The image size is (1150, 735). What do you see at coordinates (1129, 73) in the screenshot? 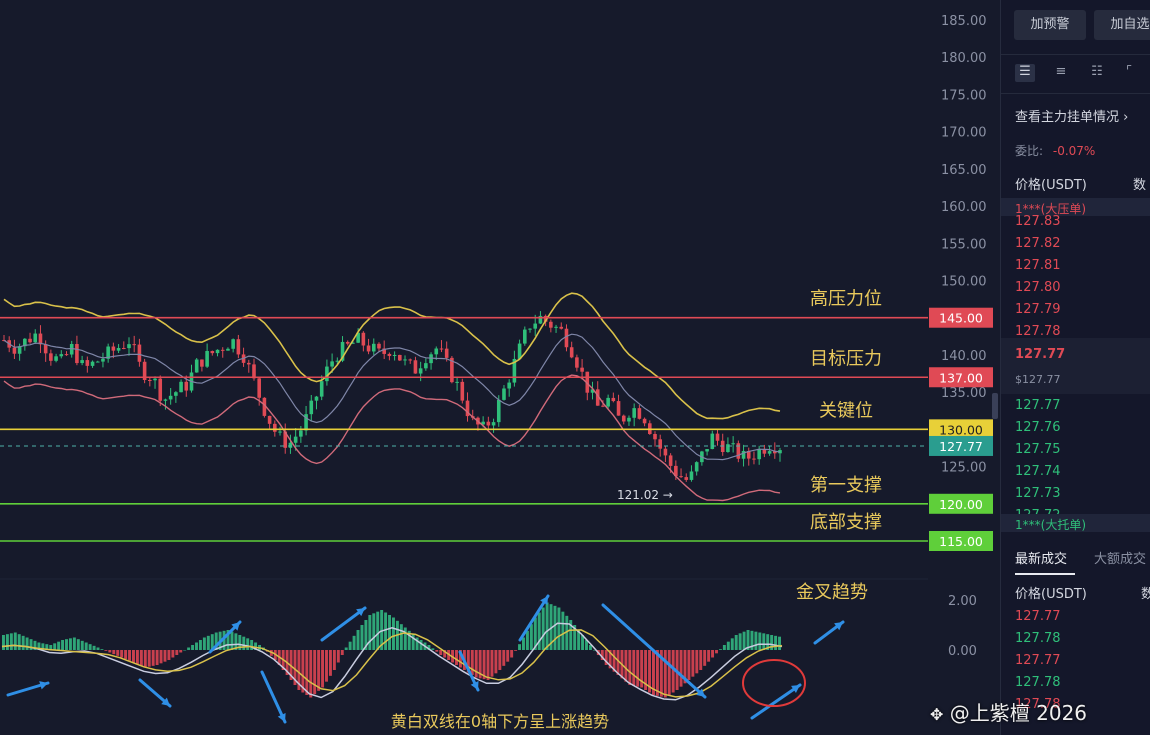
I see `expand-icon: ⌜` at bounding box center [1129, 73].